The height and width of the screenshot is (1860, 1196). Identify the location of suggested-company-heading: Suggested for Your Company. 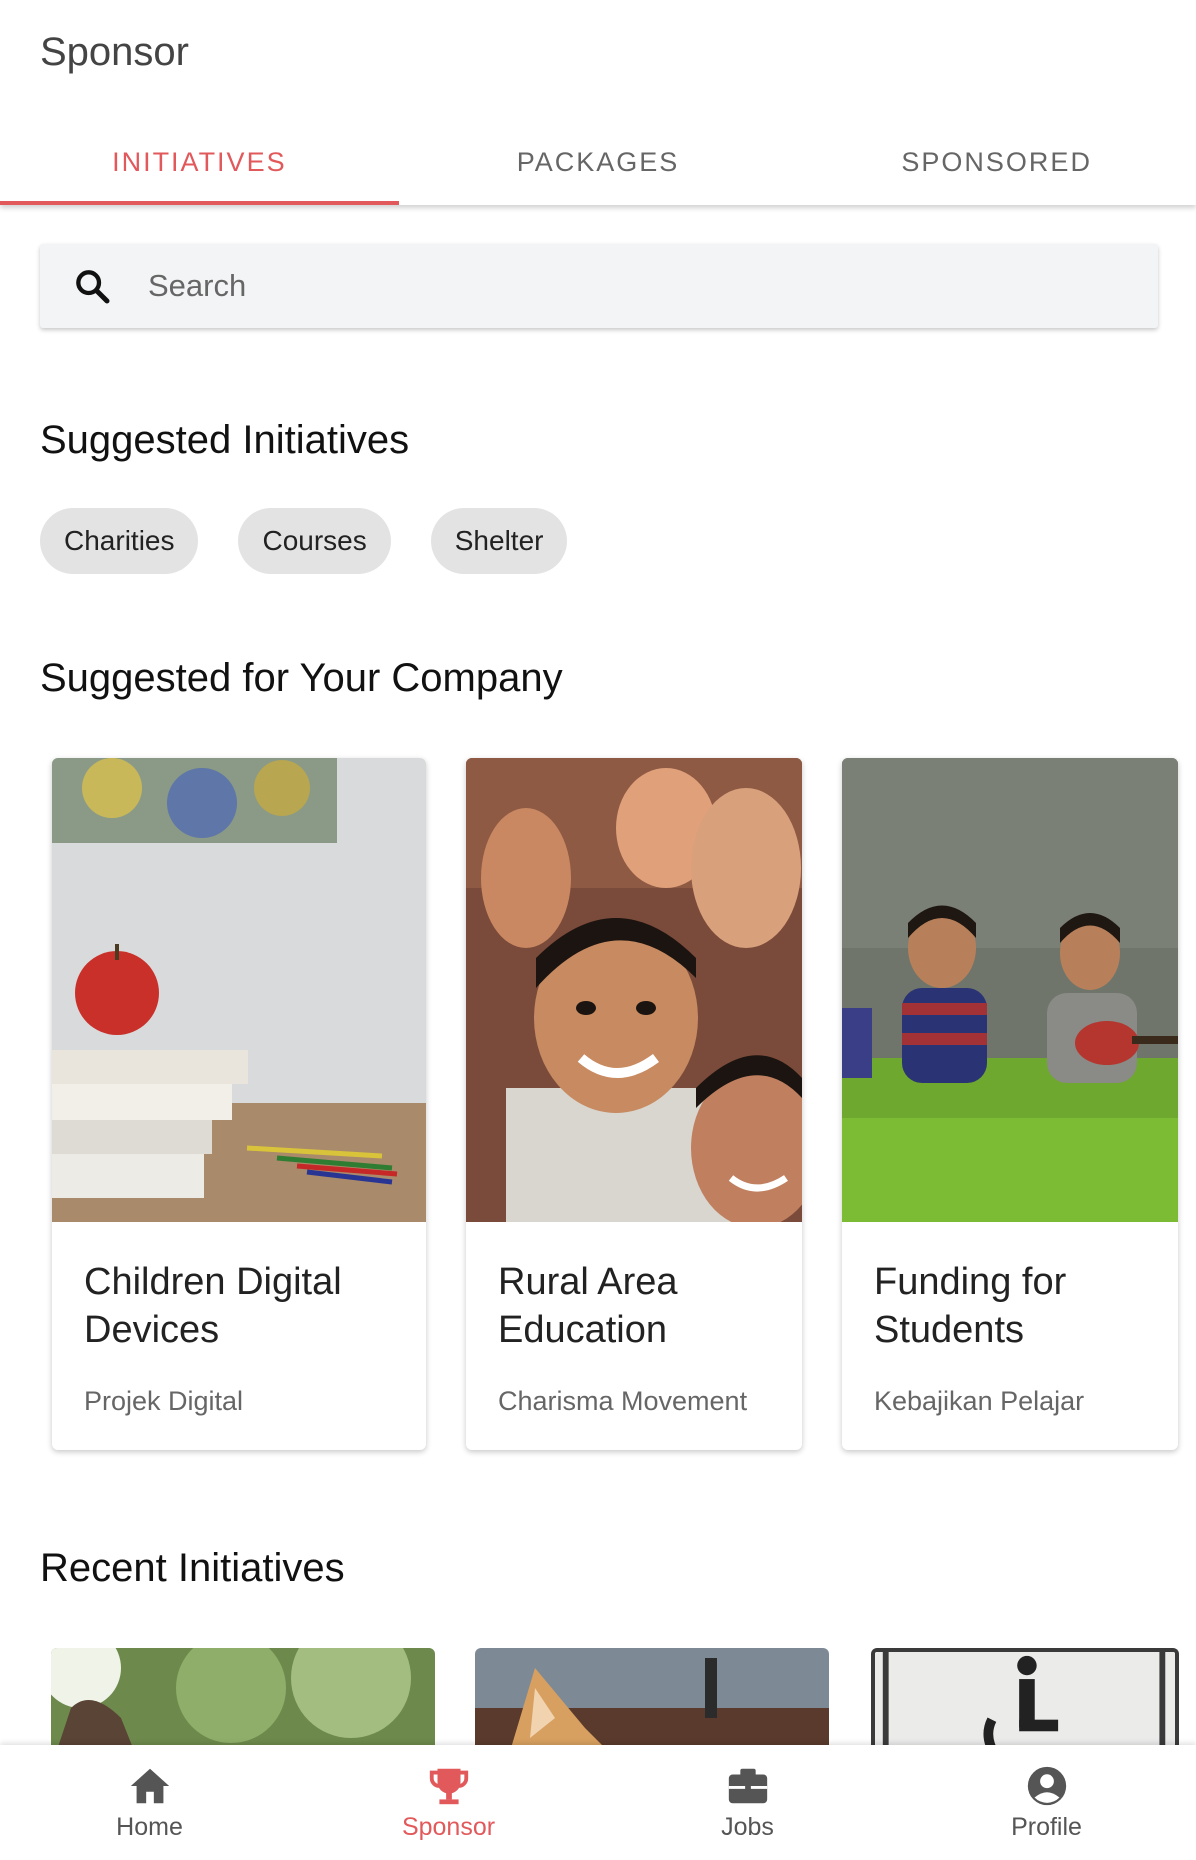
(301, 678).